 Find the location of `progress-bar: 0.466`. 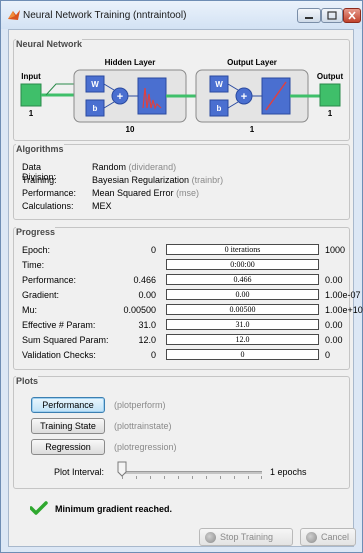

progress-bar: 0.466 is located at coordinates (242, 279).